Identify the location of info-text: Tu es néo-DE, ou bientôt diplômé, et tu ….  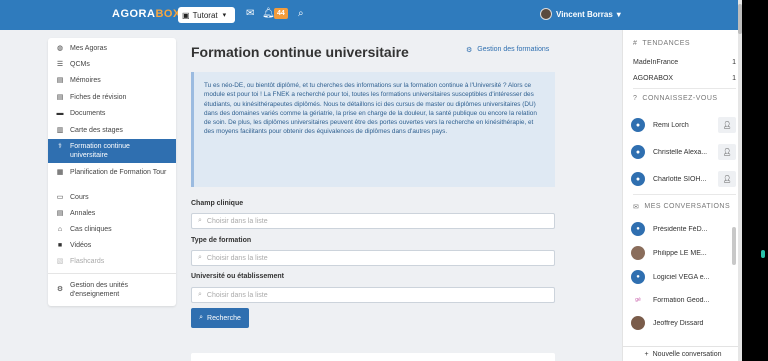
(370, 109).